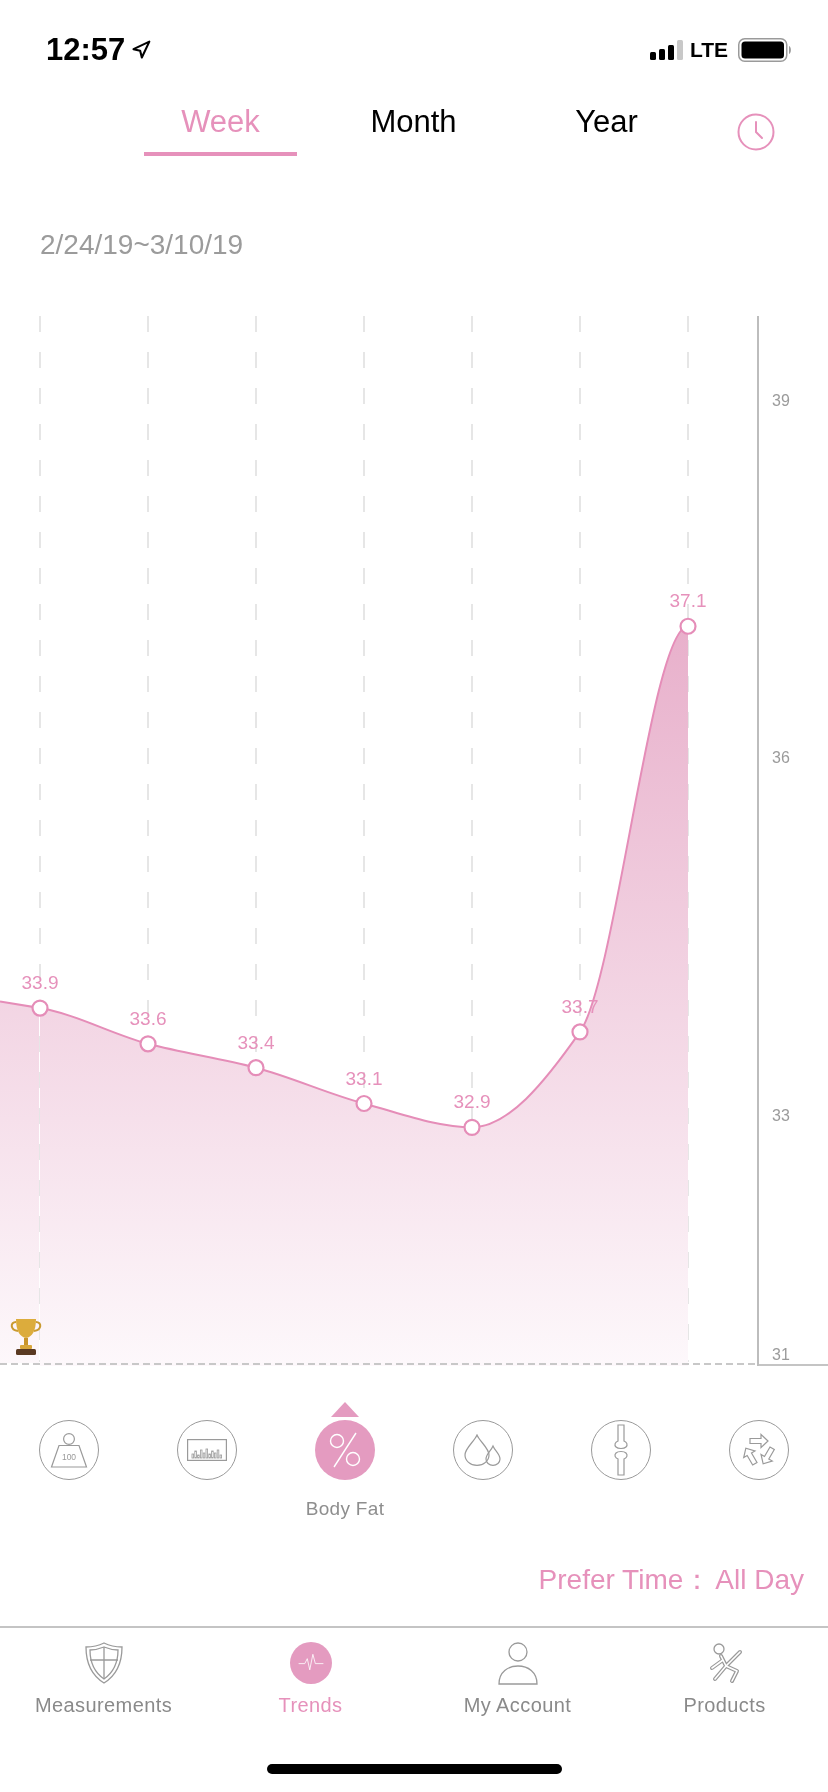  I want to click on network-label: LTE, so click(708, 50).